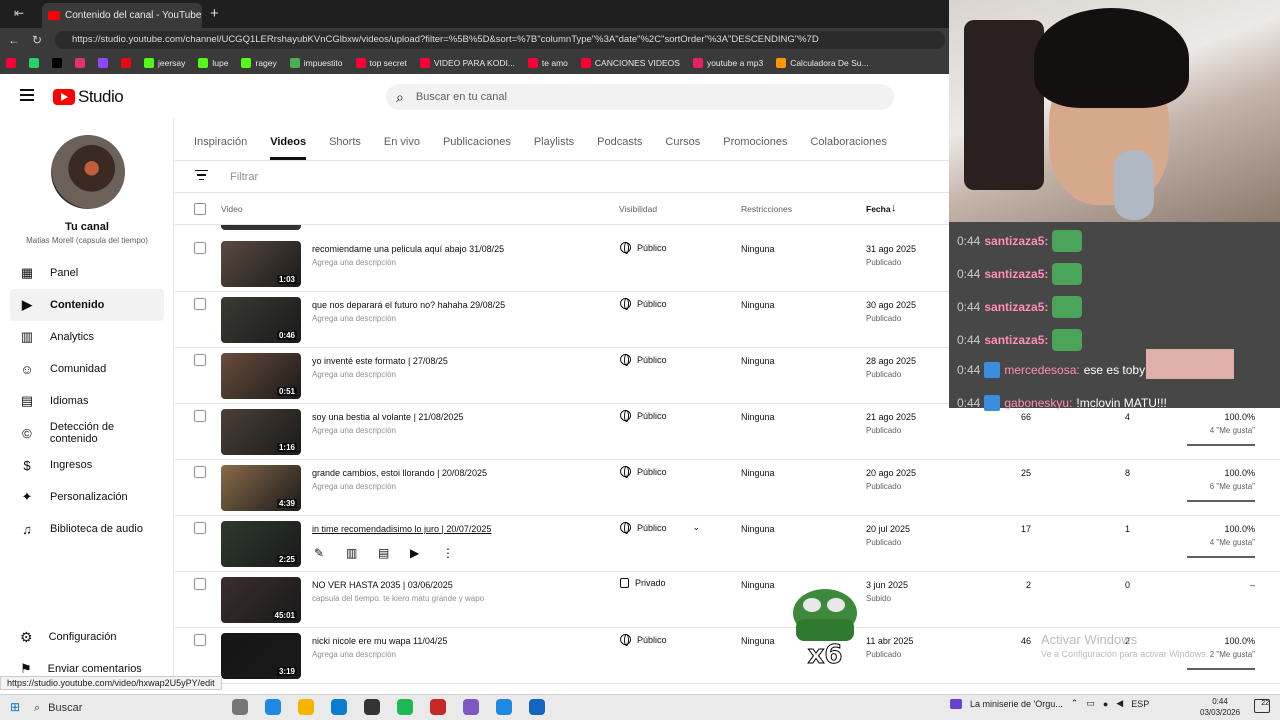  Describe the element at coordinates (164, 63) in the screenshot. I see `bookmark-6: jeersay` at that location.